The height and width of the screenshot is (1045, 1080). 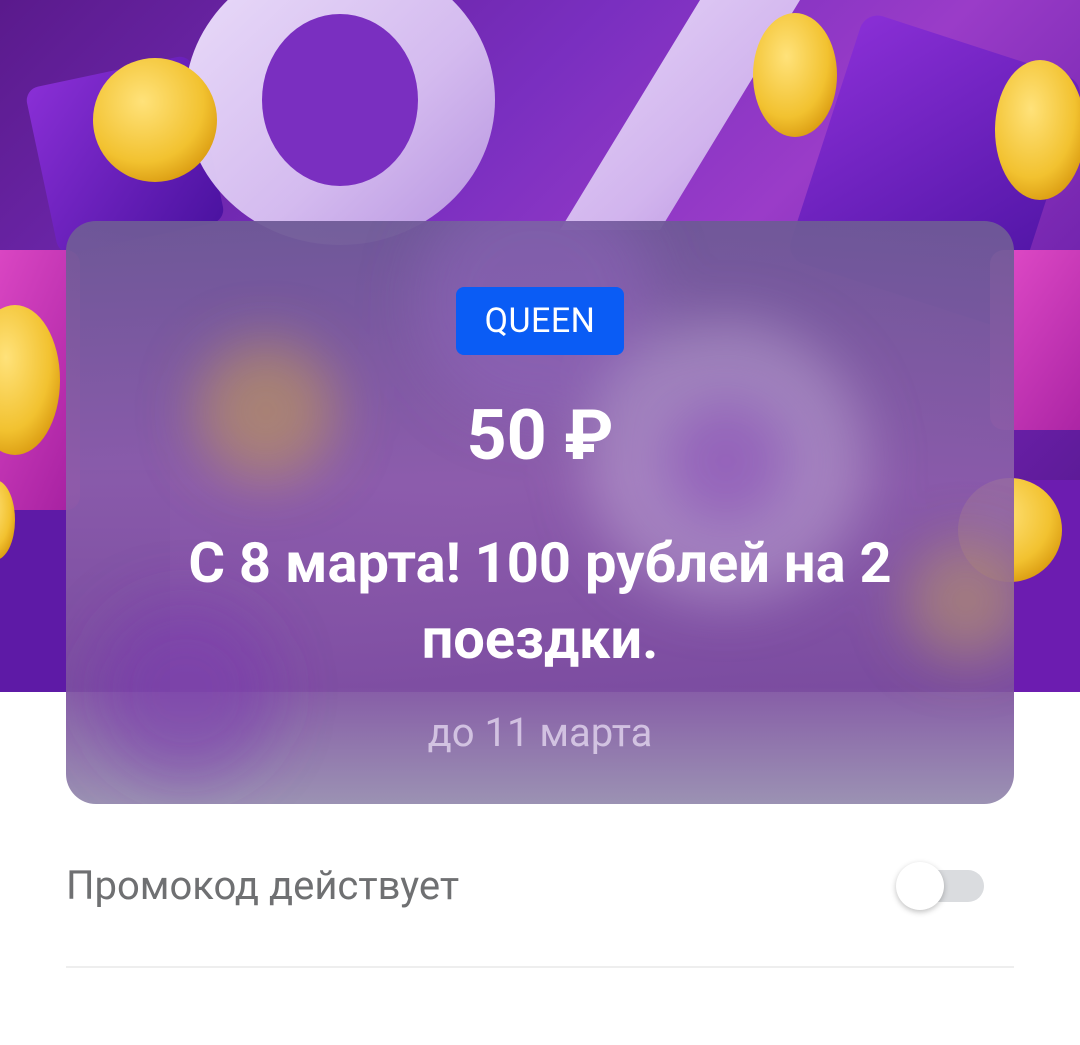 What do you see at coordinates (540, 321) in the screenshot?
I see `promo-code-badge: QUEEN` at bounding box center [540, 321].